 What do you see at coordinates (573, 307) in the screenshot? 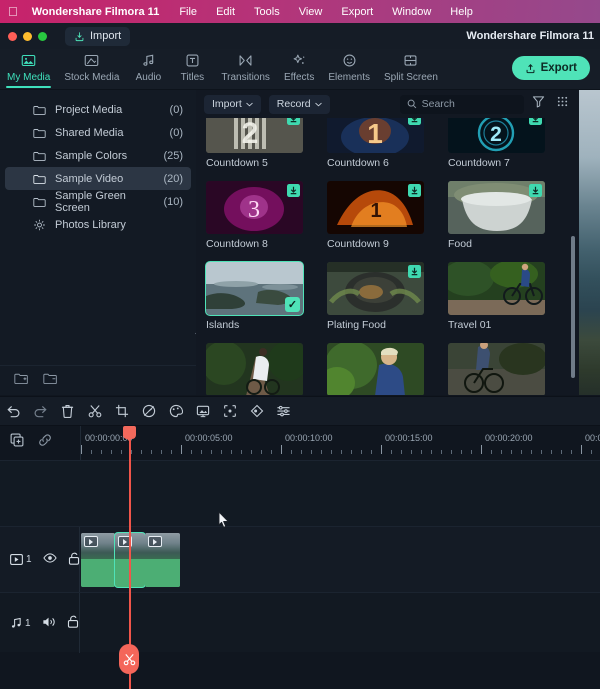
I see `media-scrollbar` at bounding box center [573, 307].